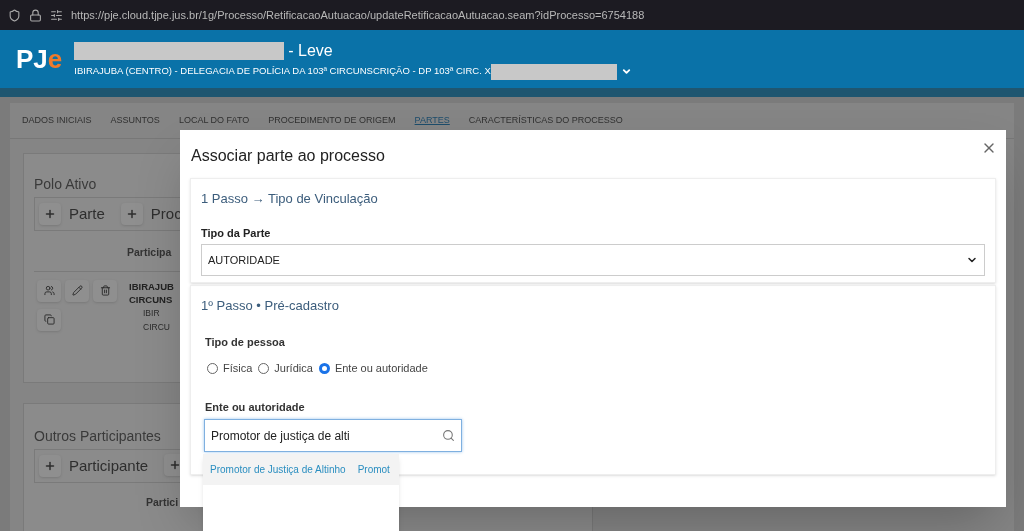 The image size is (1024, 531). What do you see at coordinates (333, 435) in the screenshot?
I see `authority-search-field: Promotor de justiça de alti` at bounding box center [333, 435].